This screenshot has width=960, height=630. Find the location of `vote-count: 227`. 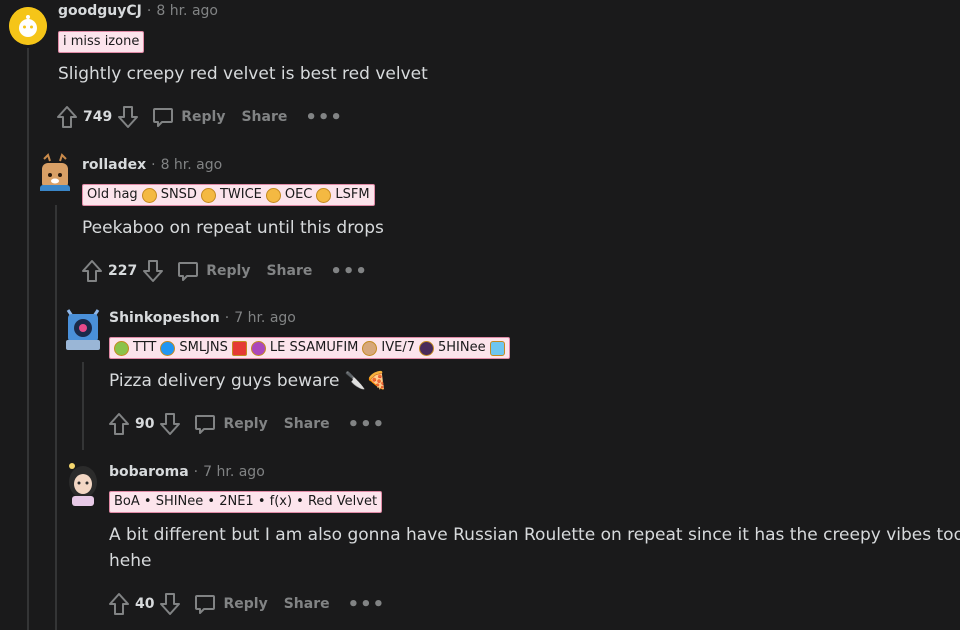

vote-count: 227 is located at coordinates (123, 271).